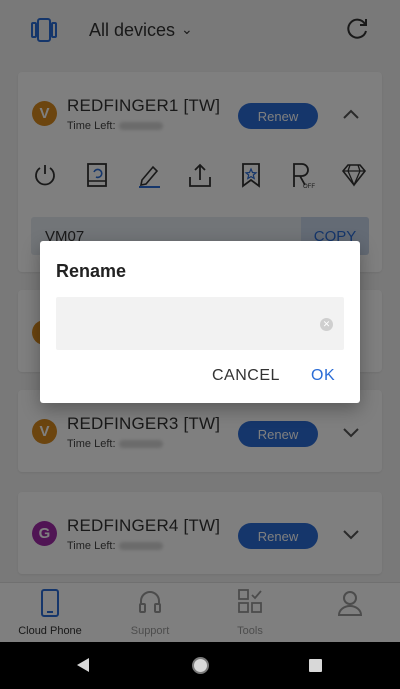 Image resolution: width=400 pixels, height=689 pixels. I want to click on clear-input-icon: ✕, so click(326, 324).